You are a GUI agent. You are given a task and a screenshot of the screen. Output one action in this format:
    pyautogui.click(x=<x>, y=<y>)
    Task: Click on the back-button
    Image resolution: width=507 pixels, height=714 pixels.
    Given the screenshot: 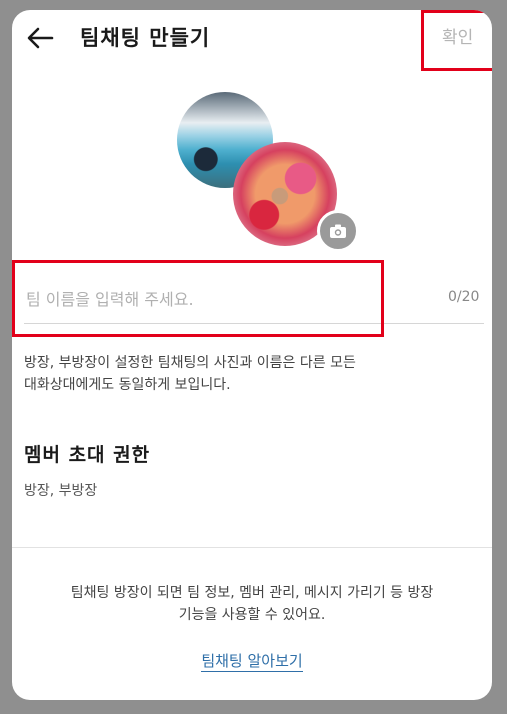 What is the action you would take?
    pyautogui.click(x=40, y=38)
    